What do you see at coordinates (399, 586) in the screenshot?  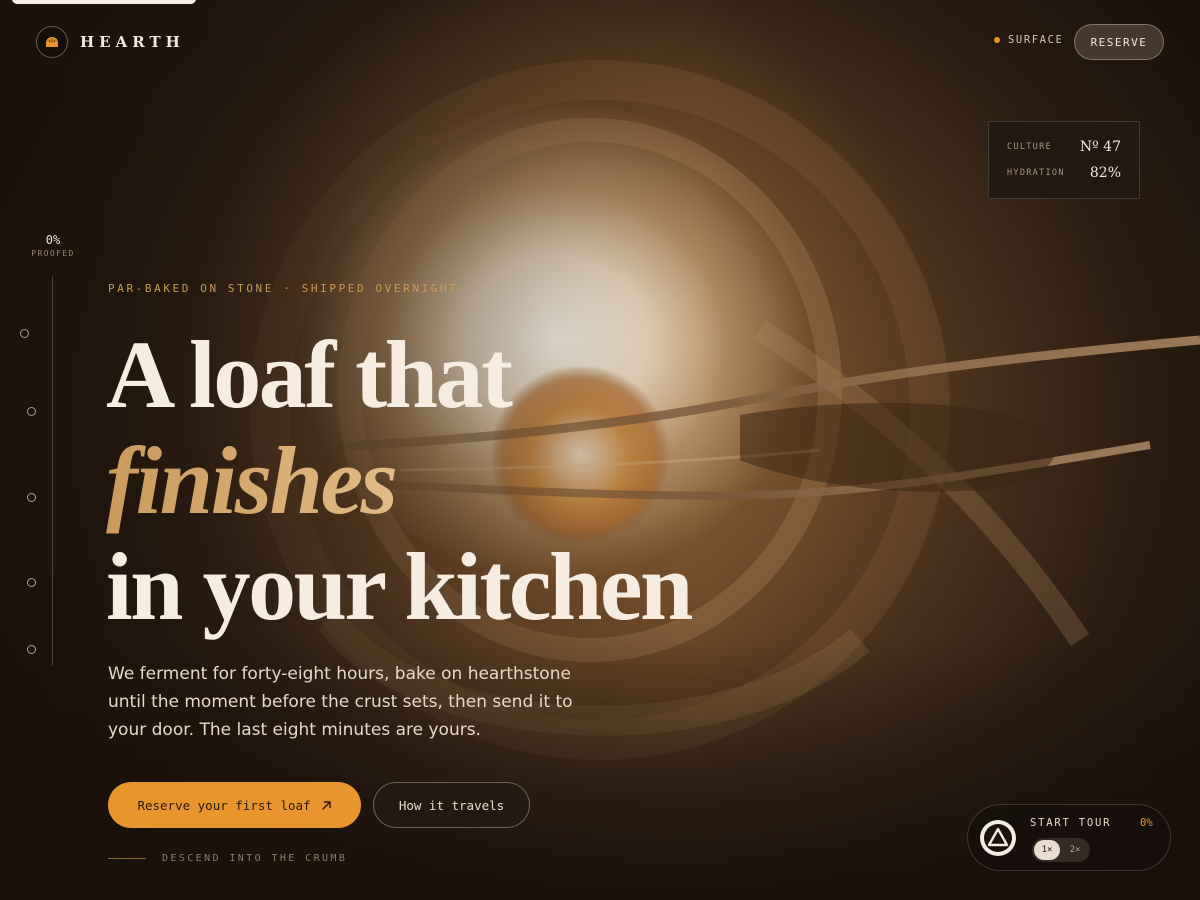 I see `headline-line-3: in your kitchen` at bounding box center [399, 586].